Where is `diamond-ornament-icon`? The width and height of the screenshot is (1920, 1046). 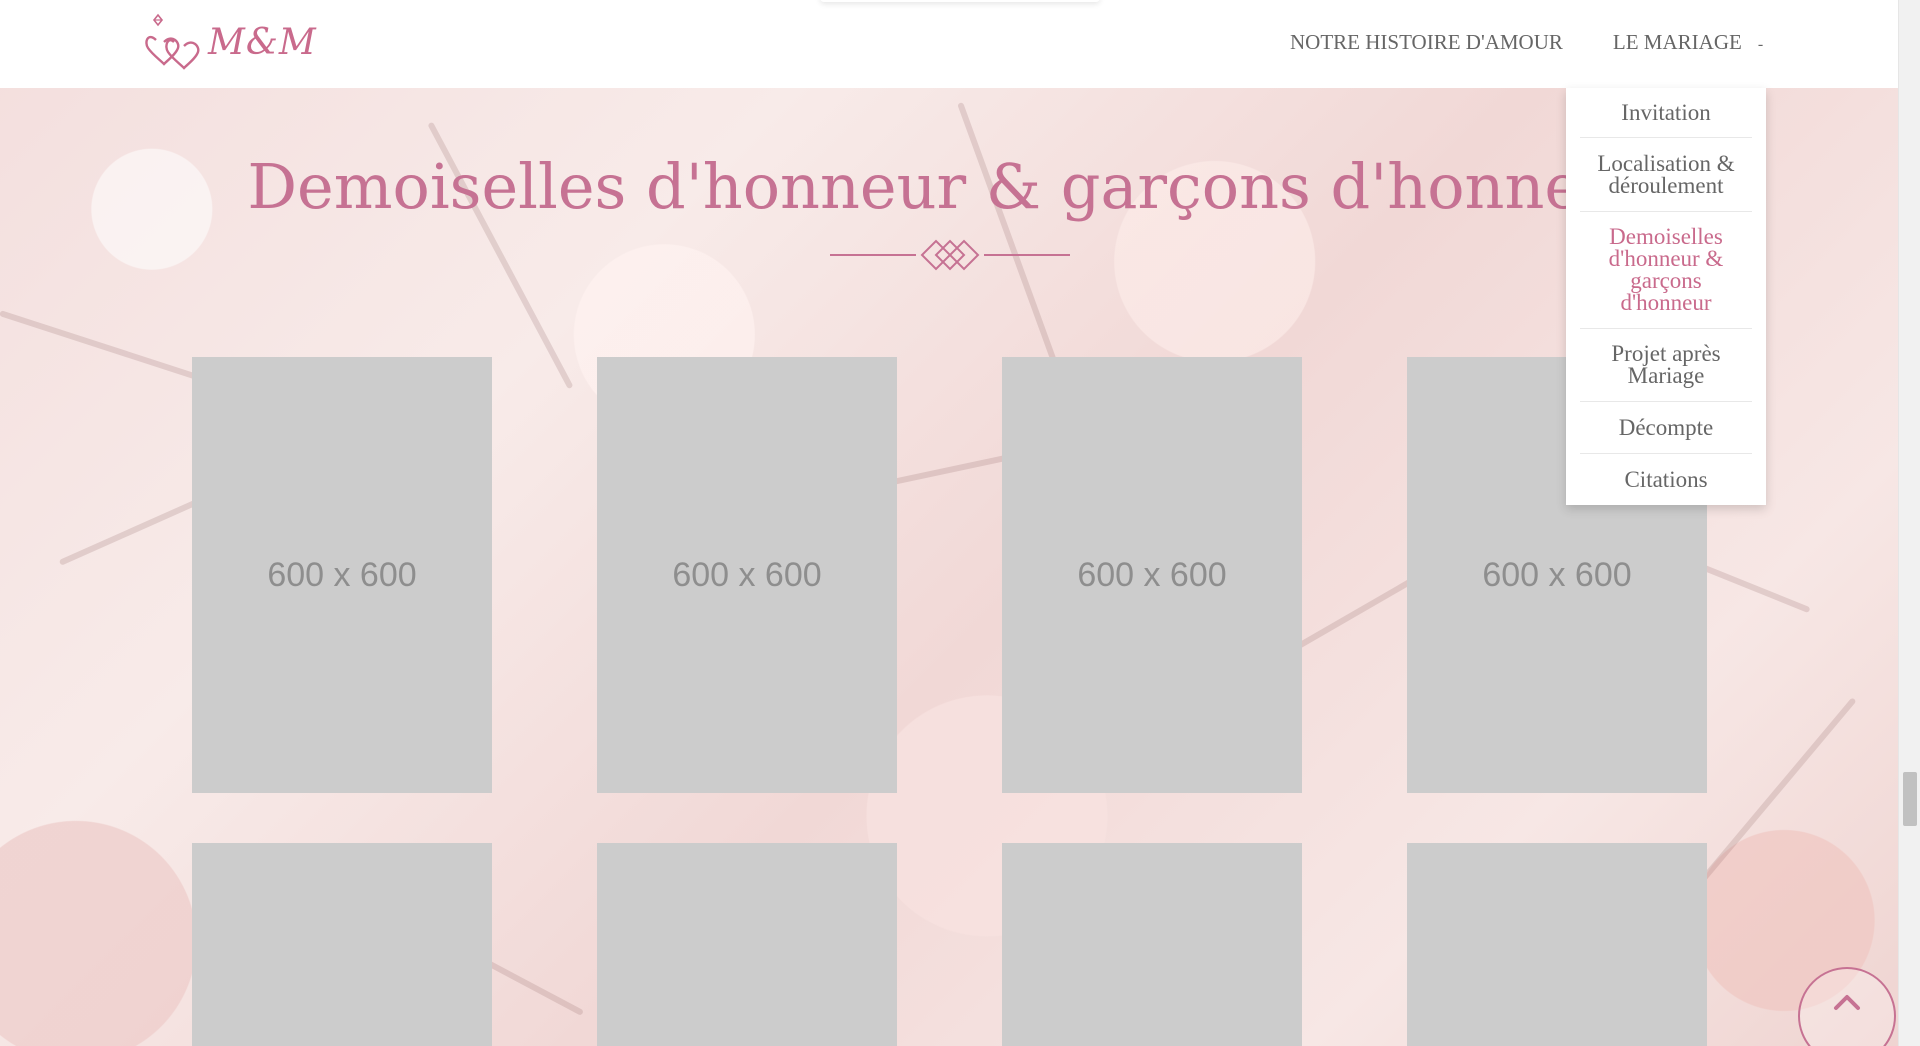
diamond-ornament-icon is located at coordinates (950, 255).